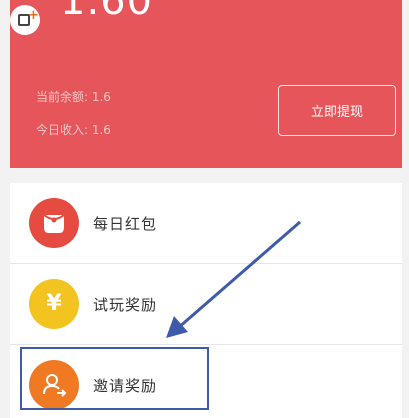 This screenshot has width=409, height=418. I want to click on list-item-label: 每日红包, so click(125, 223).